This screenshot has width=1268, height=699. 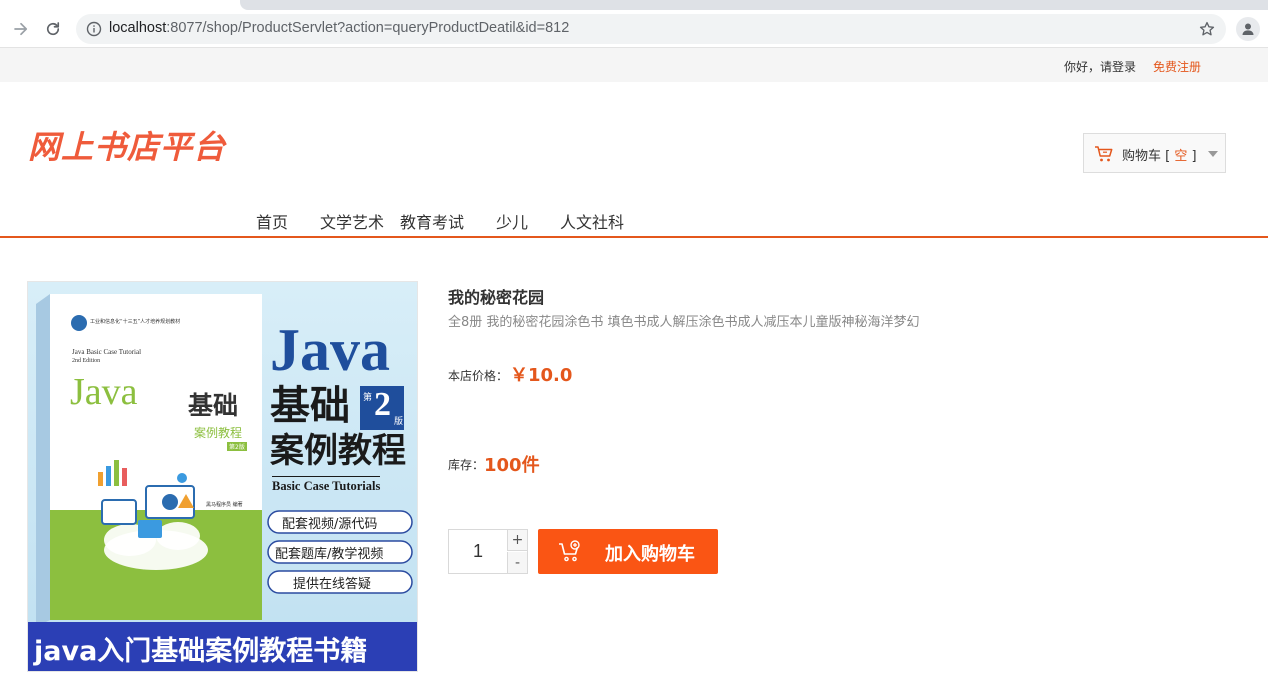 I want to click on url-host: localhost, so click(x=138, y=28).